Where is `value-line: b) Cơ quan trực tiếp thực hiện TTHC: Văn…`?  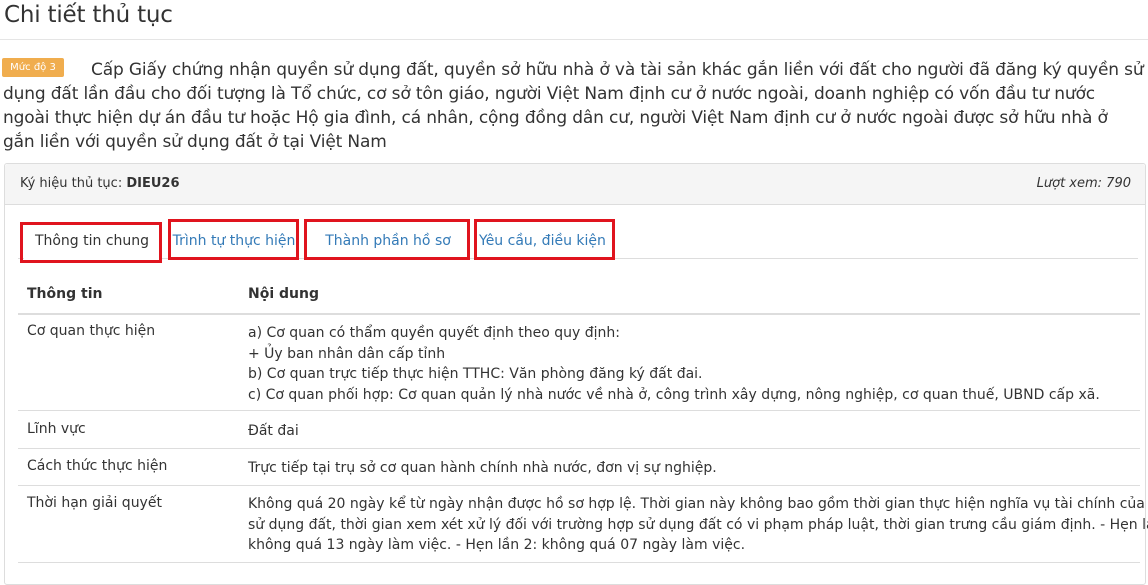
value-line: b) Cơ quan trực tiếp thực hiện TTHC: Văn… is located at coordinates (475, 374).